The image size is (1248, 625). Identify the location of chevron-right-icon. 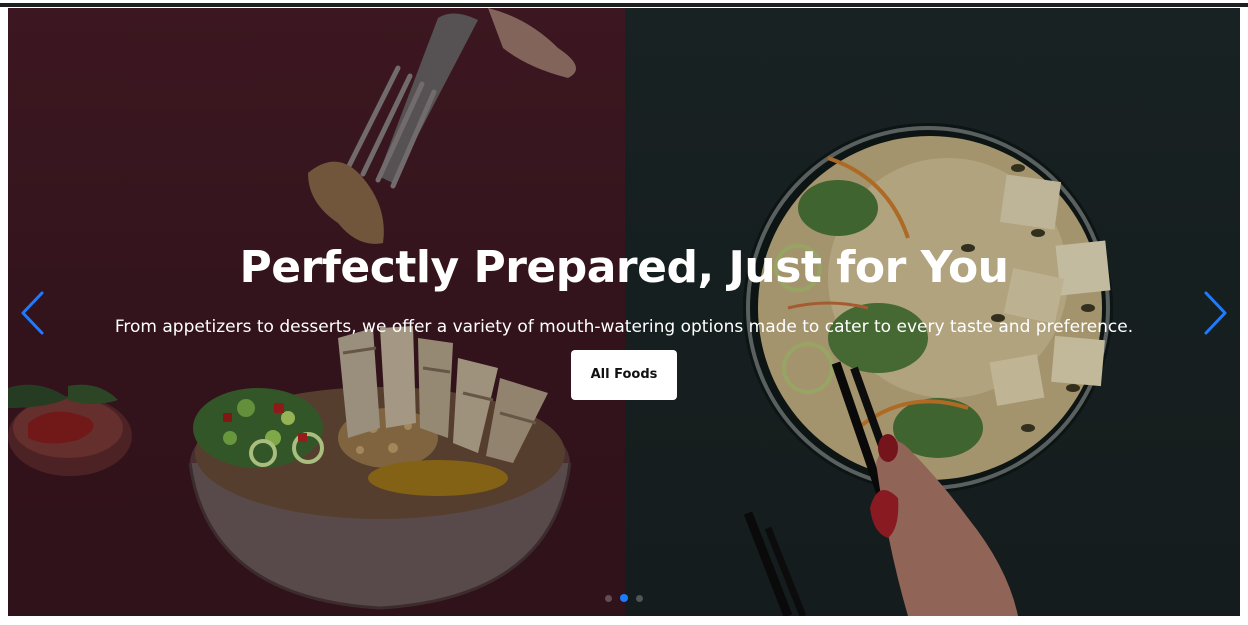
(1215, 313).